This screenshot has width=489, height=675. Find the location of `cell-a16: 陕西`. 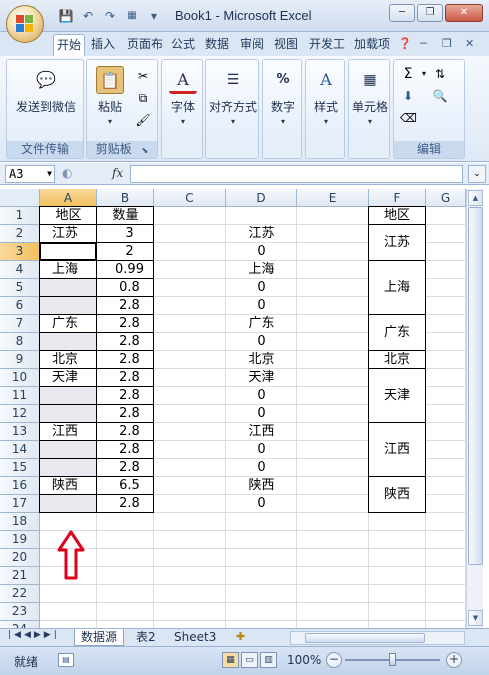

cell-a16: 陕西 is located at coordinates (68, 486).